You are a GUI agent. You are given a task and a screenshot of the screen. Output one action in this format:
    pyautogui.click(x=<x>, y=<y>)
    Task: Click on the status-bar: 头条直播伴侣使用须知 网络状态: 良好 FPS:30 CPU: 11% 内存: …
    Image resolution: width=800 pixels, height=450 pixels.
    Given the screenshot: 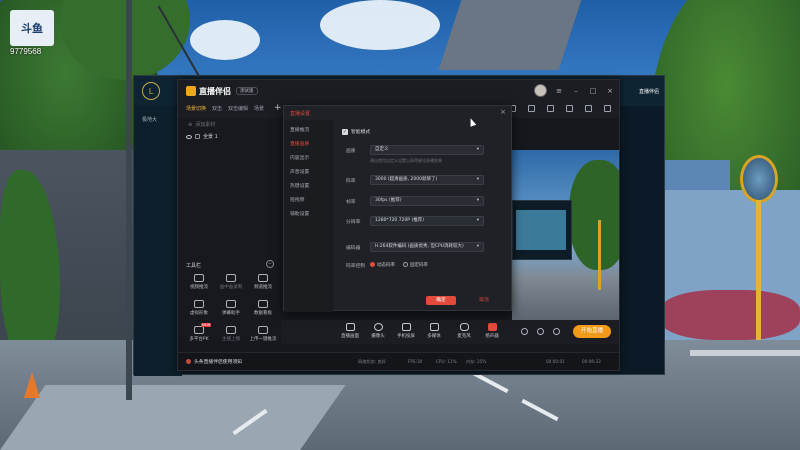 What is the action you would take?
    pyautogui.click(x=398, y=361)
    